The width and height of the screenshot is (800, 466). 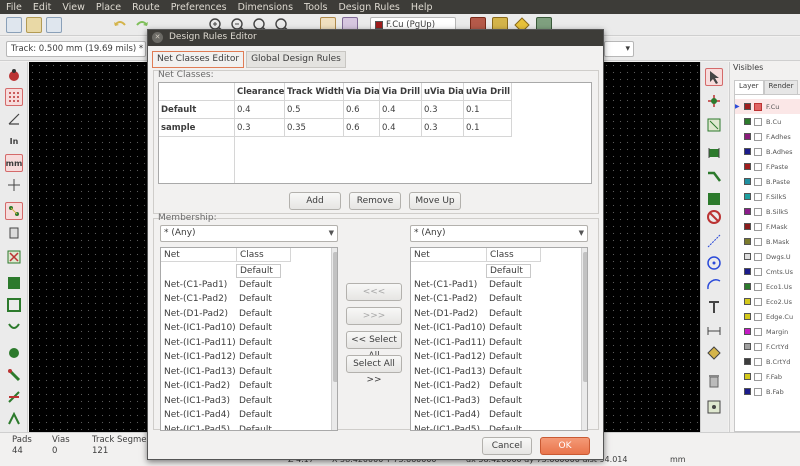 I want to click on cell-sample-uvia-drill: 0.1, so click(x=488, y=128).